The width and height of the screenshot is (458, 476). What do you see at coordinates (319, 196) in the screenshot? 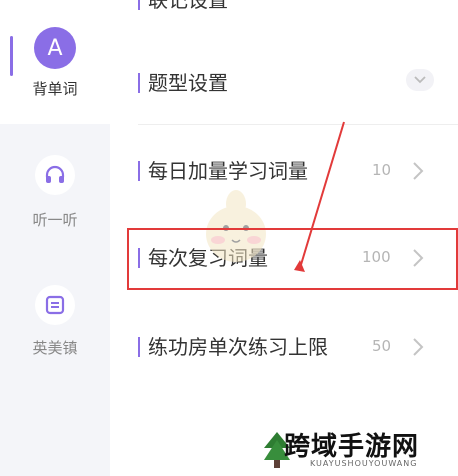
I see `annotation-arrow` at bounding box center [319, 196].